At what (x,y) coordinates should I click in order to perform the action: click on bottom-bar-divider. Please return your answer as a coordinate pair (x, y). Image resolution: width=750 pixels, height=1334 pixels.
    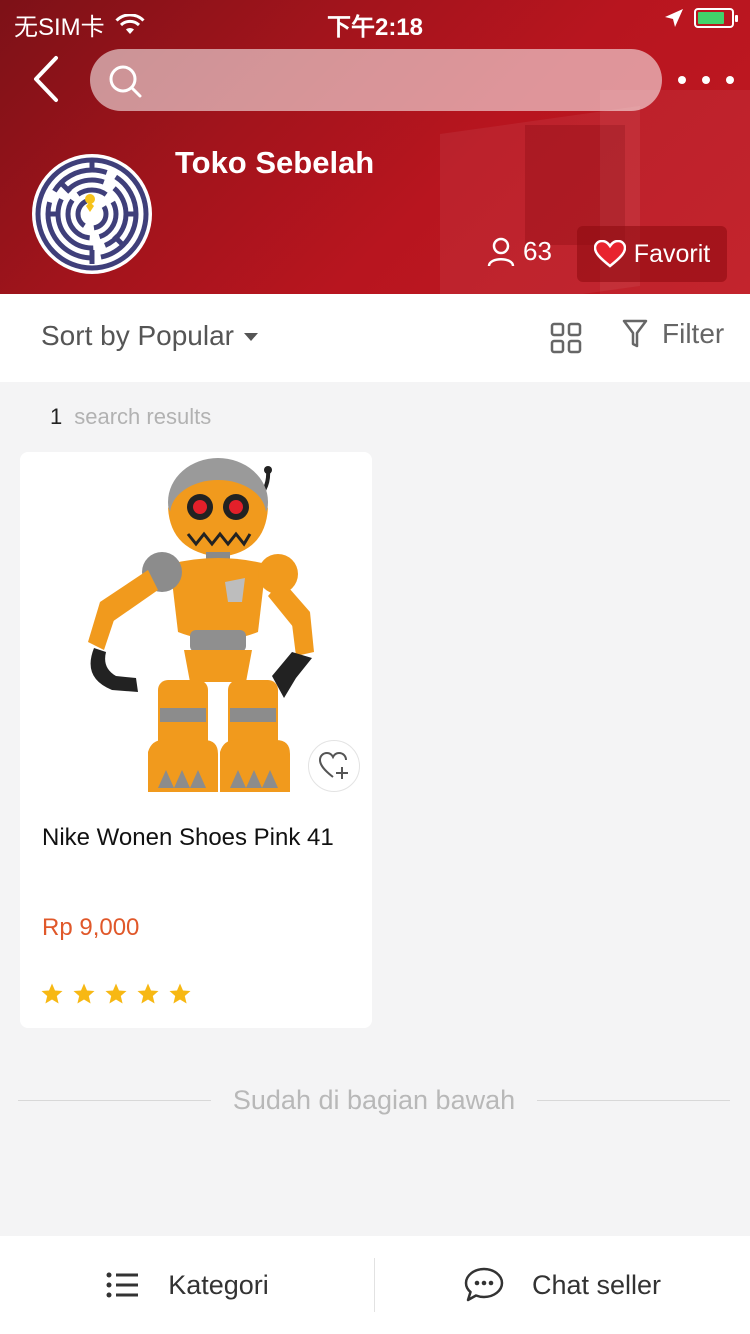
    Looking at the image, I should click on (374, 1285).